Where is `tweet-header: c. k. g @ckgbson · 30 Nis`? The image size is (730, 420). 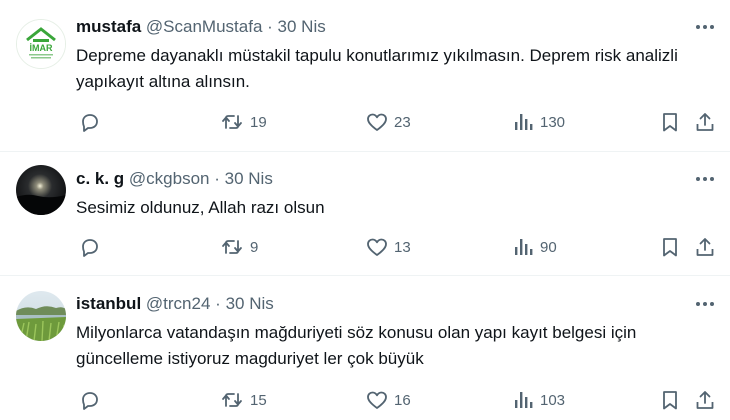
tweet-header: c. k. g @ckgbson · 30 Nis is located at coordinates (375, 179).